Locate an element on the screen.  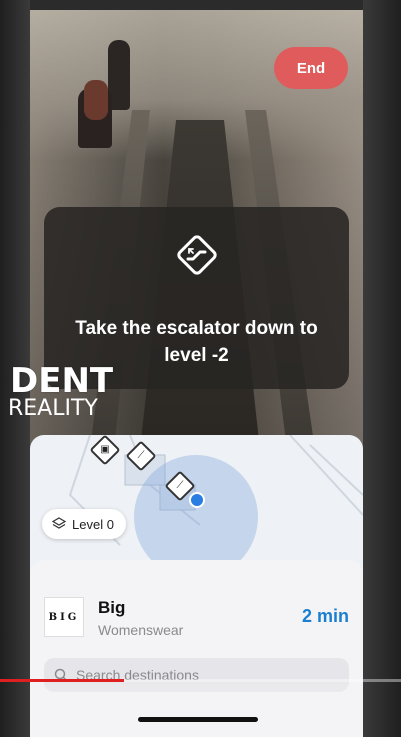
level-selector: Level 0 is located at coordinates (84, 524).